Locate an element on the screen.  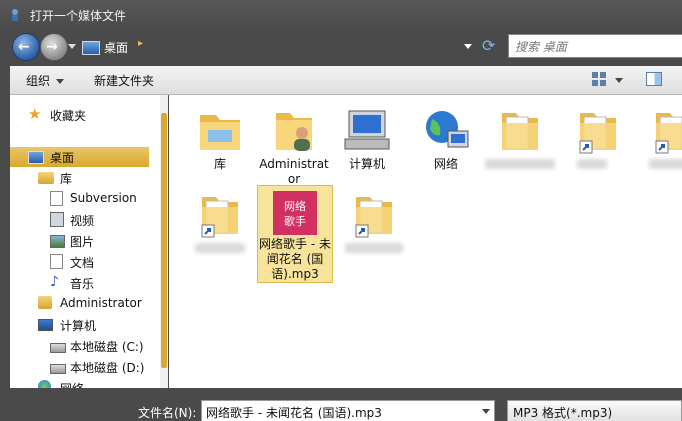
window-title: 打开一个媒体文件 is located at coordinates (78, 16).